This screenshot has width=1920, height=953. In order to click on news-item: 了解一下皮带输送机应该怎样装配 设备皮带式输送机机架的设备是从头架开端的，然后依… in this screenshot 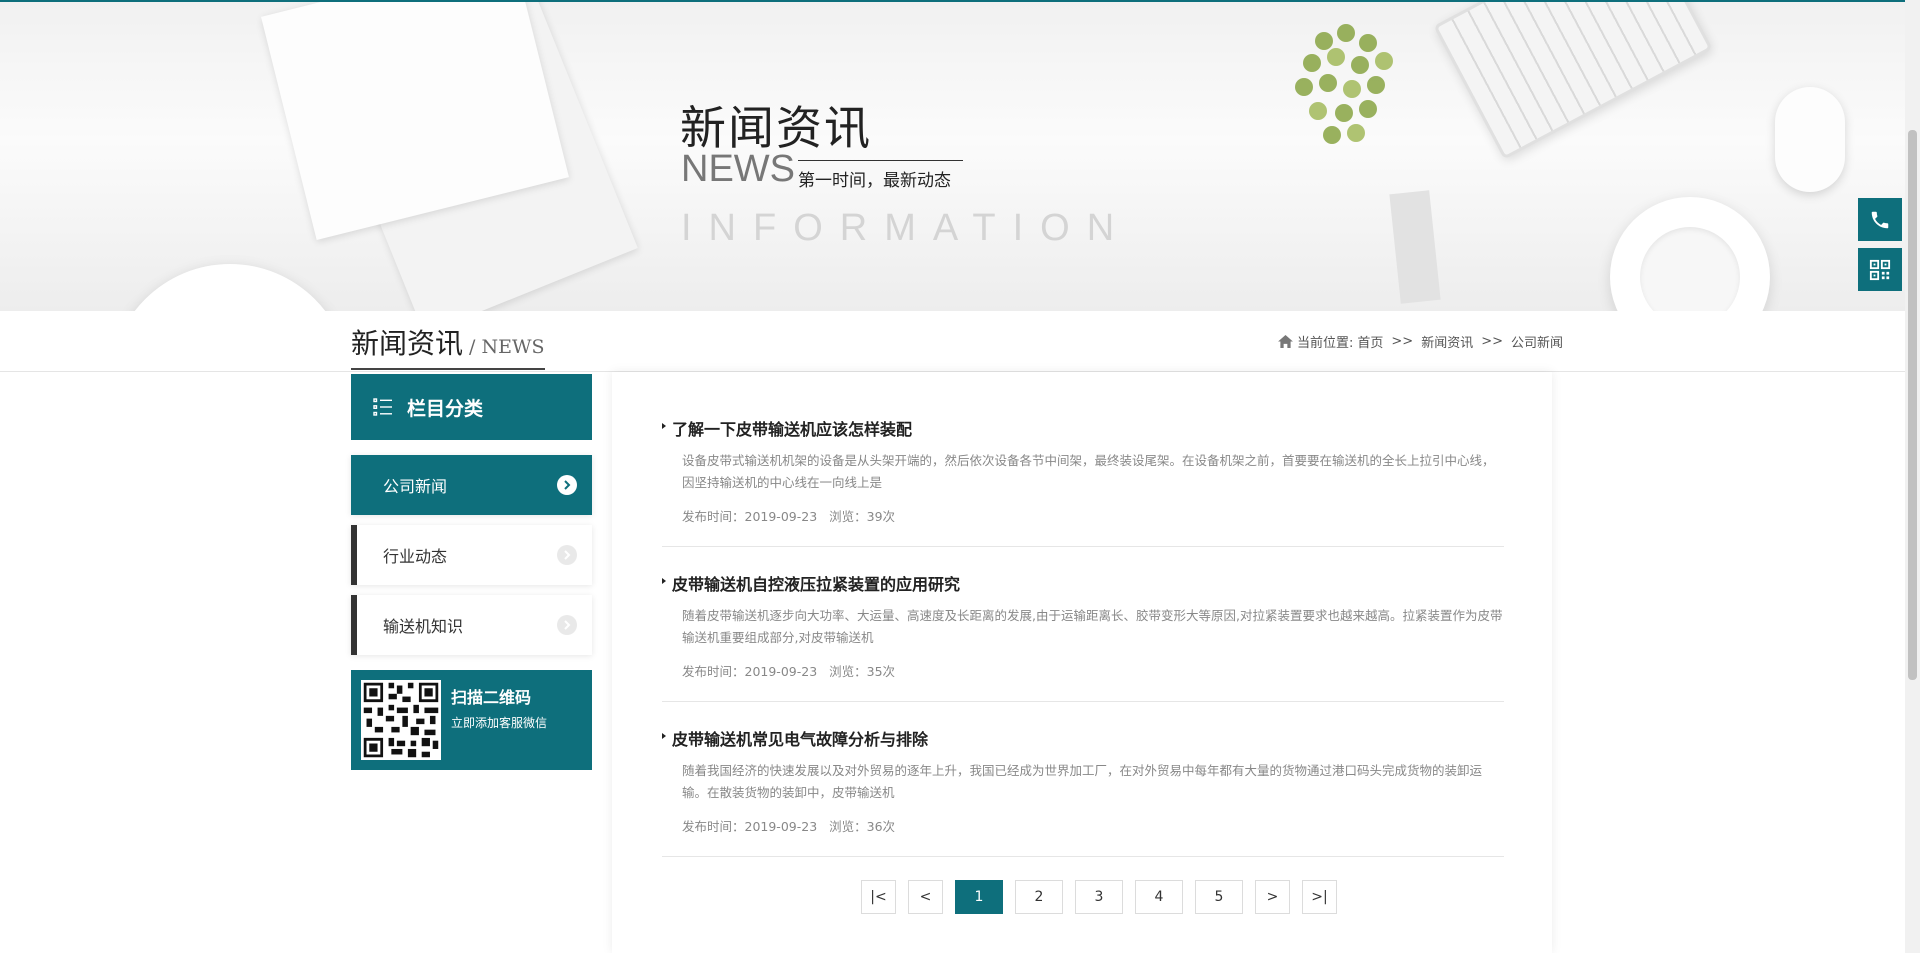, I will do `click(1083, 481)`.